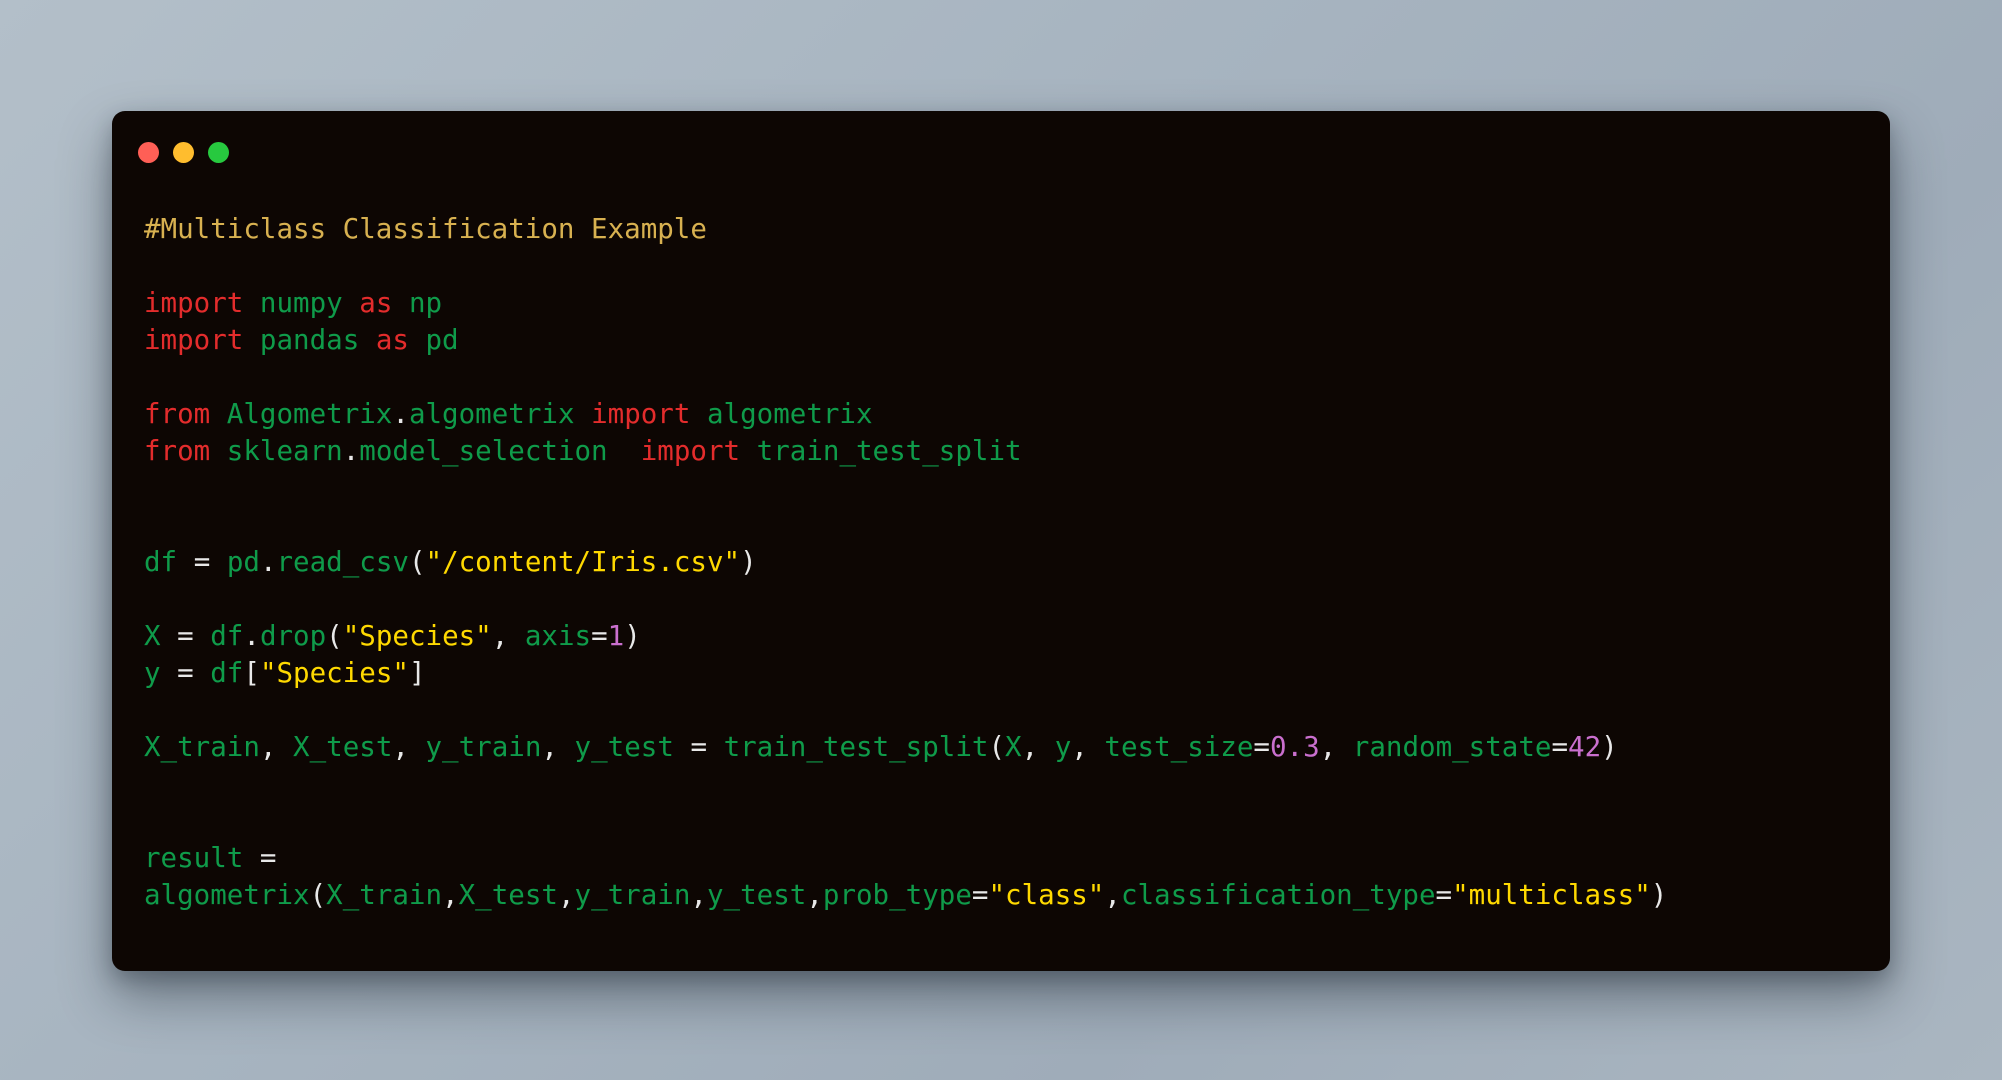 The width and height of the screenshot is (2002, 1080). What do you see at coordinates (183, 152) in the screenshot?
I see `minimize-window-button` at bounding box center [183, 152].